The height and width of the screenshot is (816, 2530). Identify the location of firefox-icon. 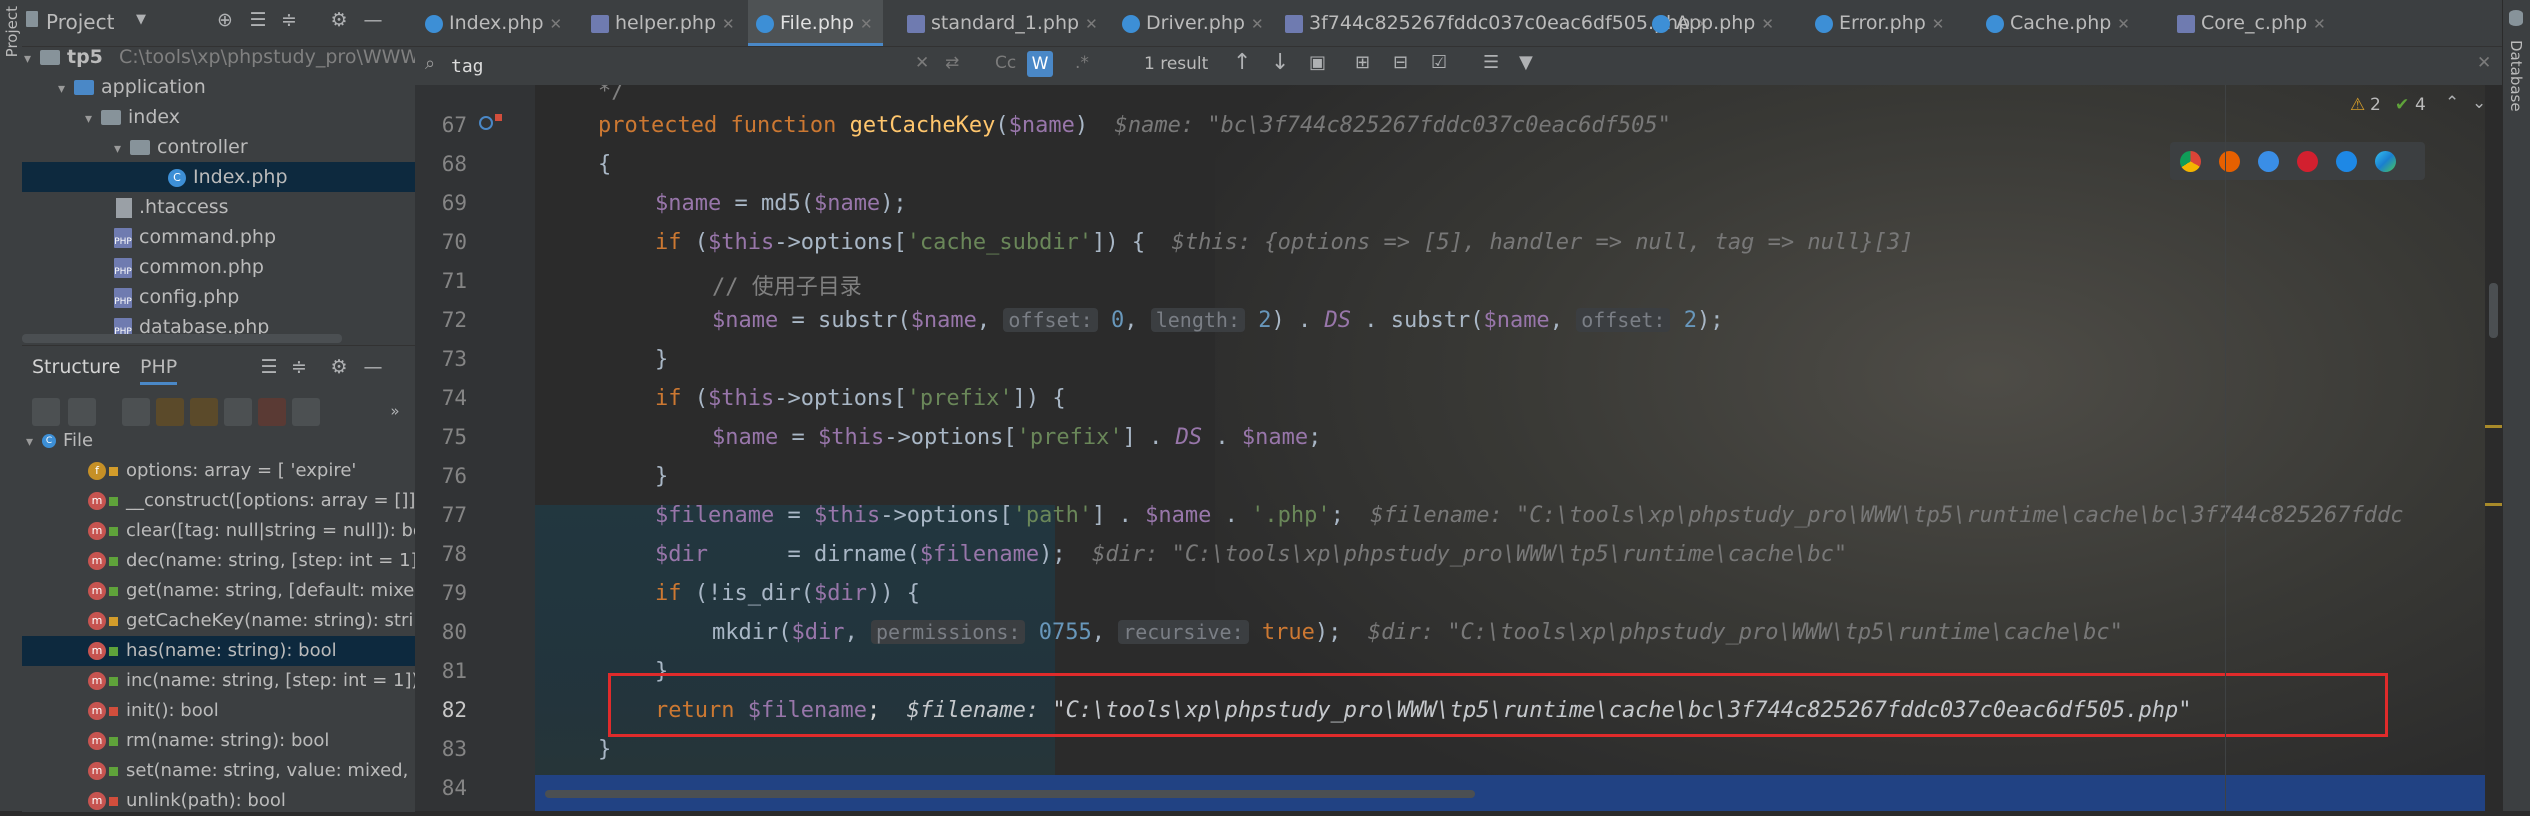
(2229, 161).